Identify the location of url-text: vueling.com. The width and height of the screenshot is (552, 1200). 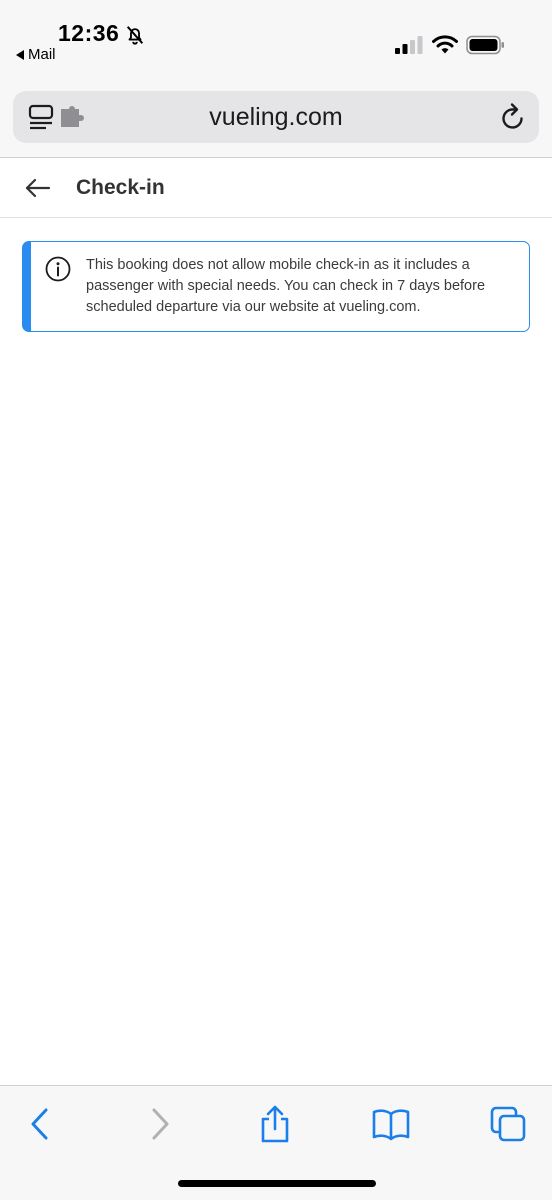
(276, 117).